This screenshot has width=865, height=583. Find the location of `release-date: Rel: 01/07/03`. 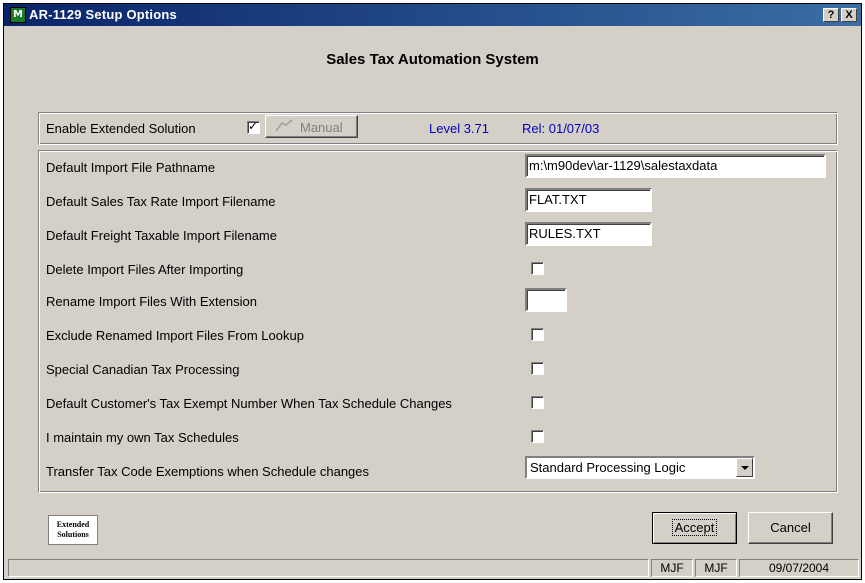

release-date: Rel: 01/07/03 is located at coordinates (561, 128).